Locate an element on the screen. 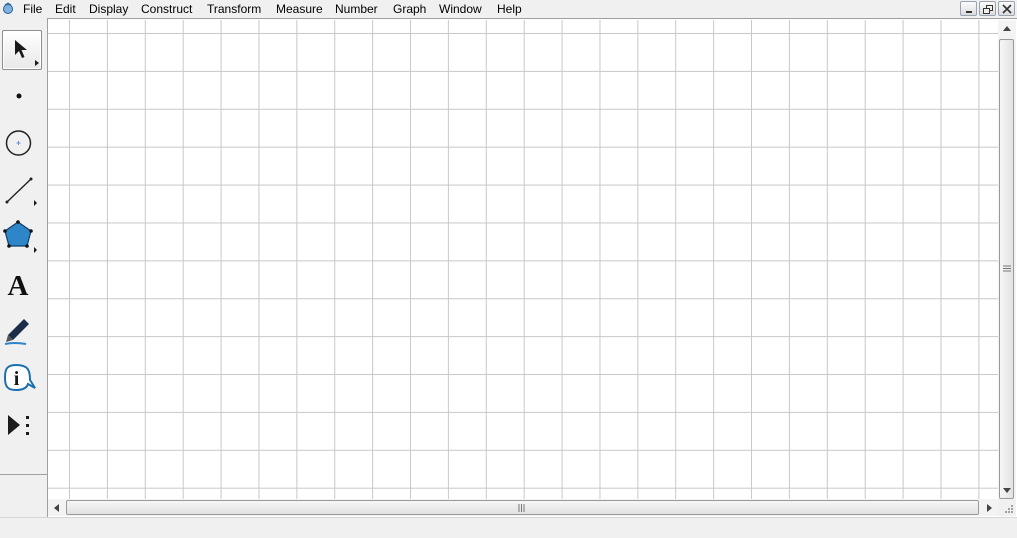 Image resolution: width=1017 pixels, height=538 pixels. scroll-down-arrow-icon is located at coordinates (1006, 490).